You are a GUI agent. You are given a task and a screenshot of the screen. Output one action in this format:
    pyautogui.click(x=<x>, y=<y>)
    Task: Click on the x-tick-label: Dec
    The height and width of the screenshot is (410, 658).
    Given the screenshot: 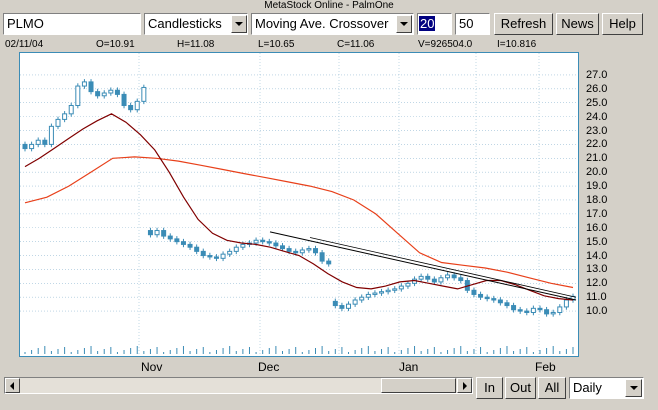 What is the action you would take?
    pyautogui.click(x=269, y=367)
    